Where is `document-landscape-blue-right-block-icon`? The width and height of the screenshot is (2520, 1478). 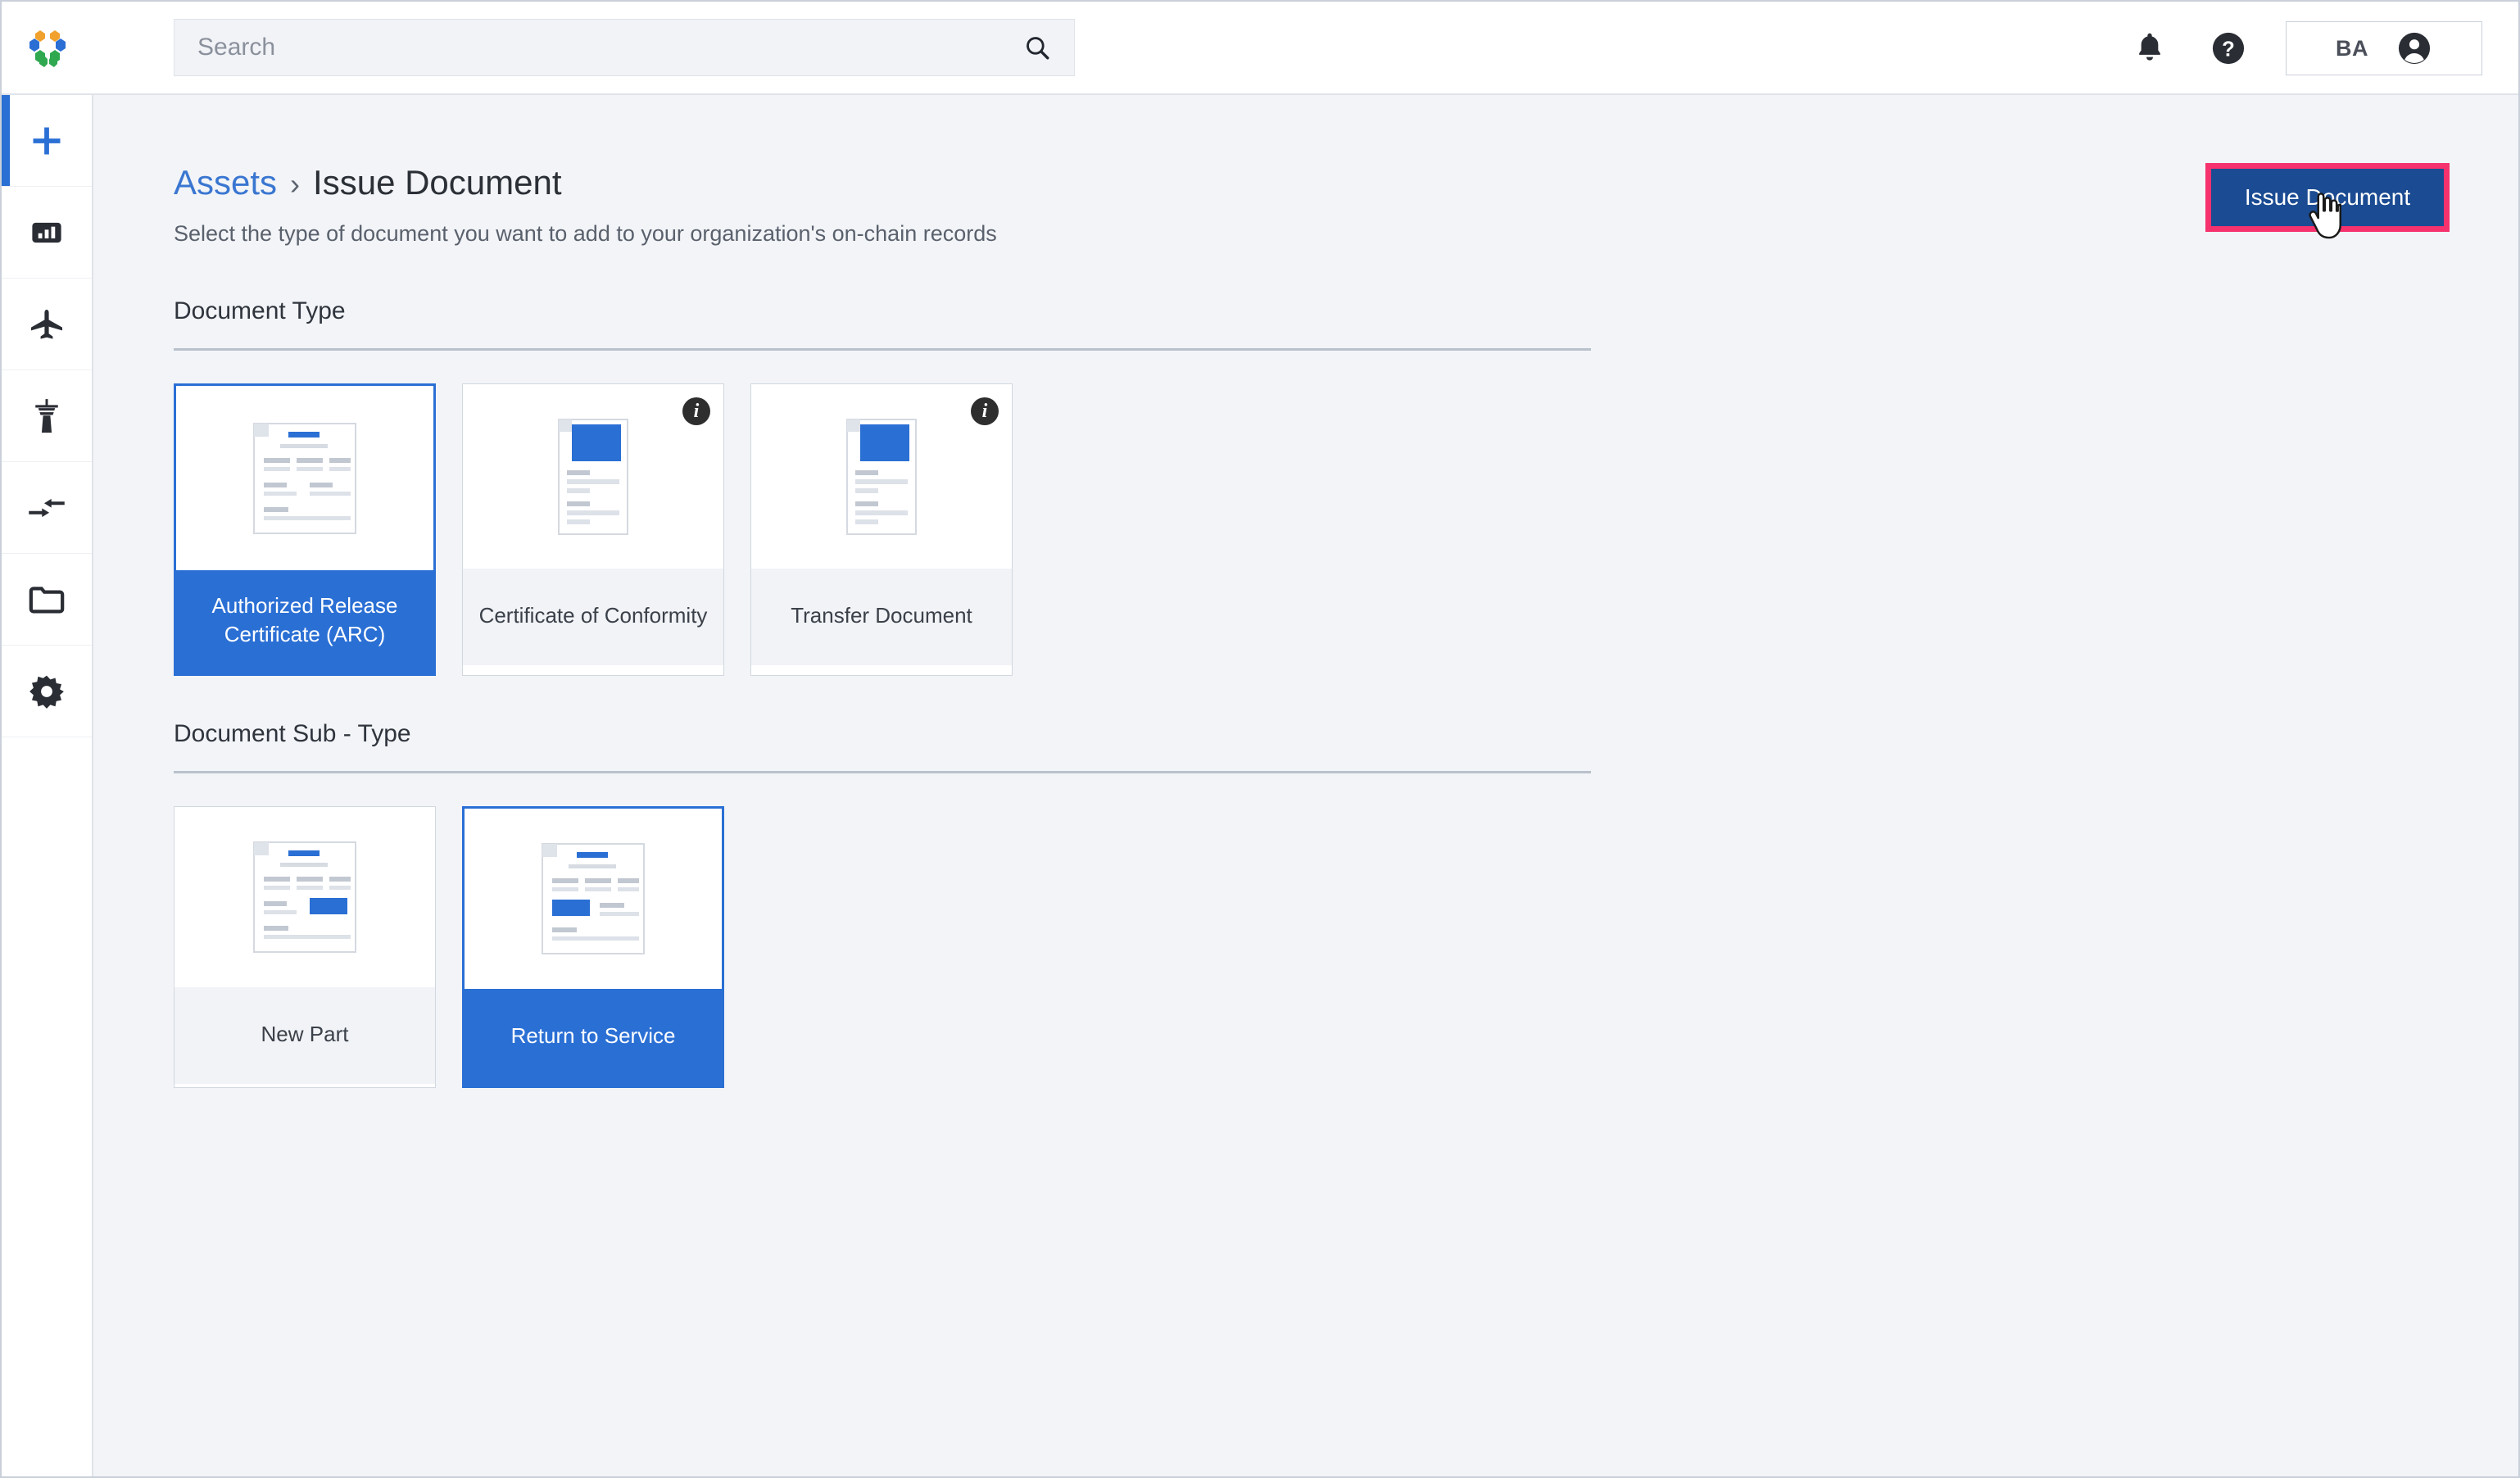
document-landscape-blue-right-block-icon is located at coordinates (304, 897).